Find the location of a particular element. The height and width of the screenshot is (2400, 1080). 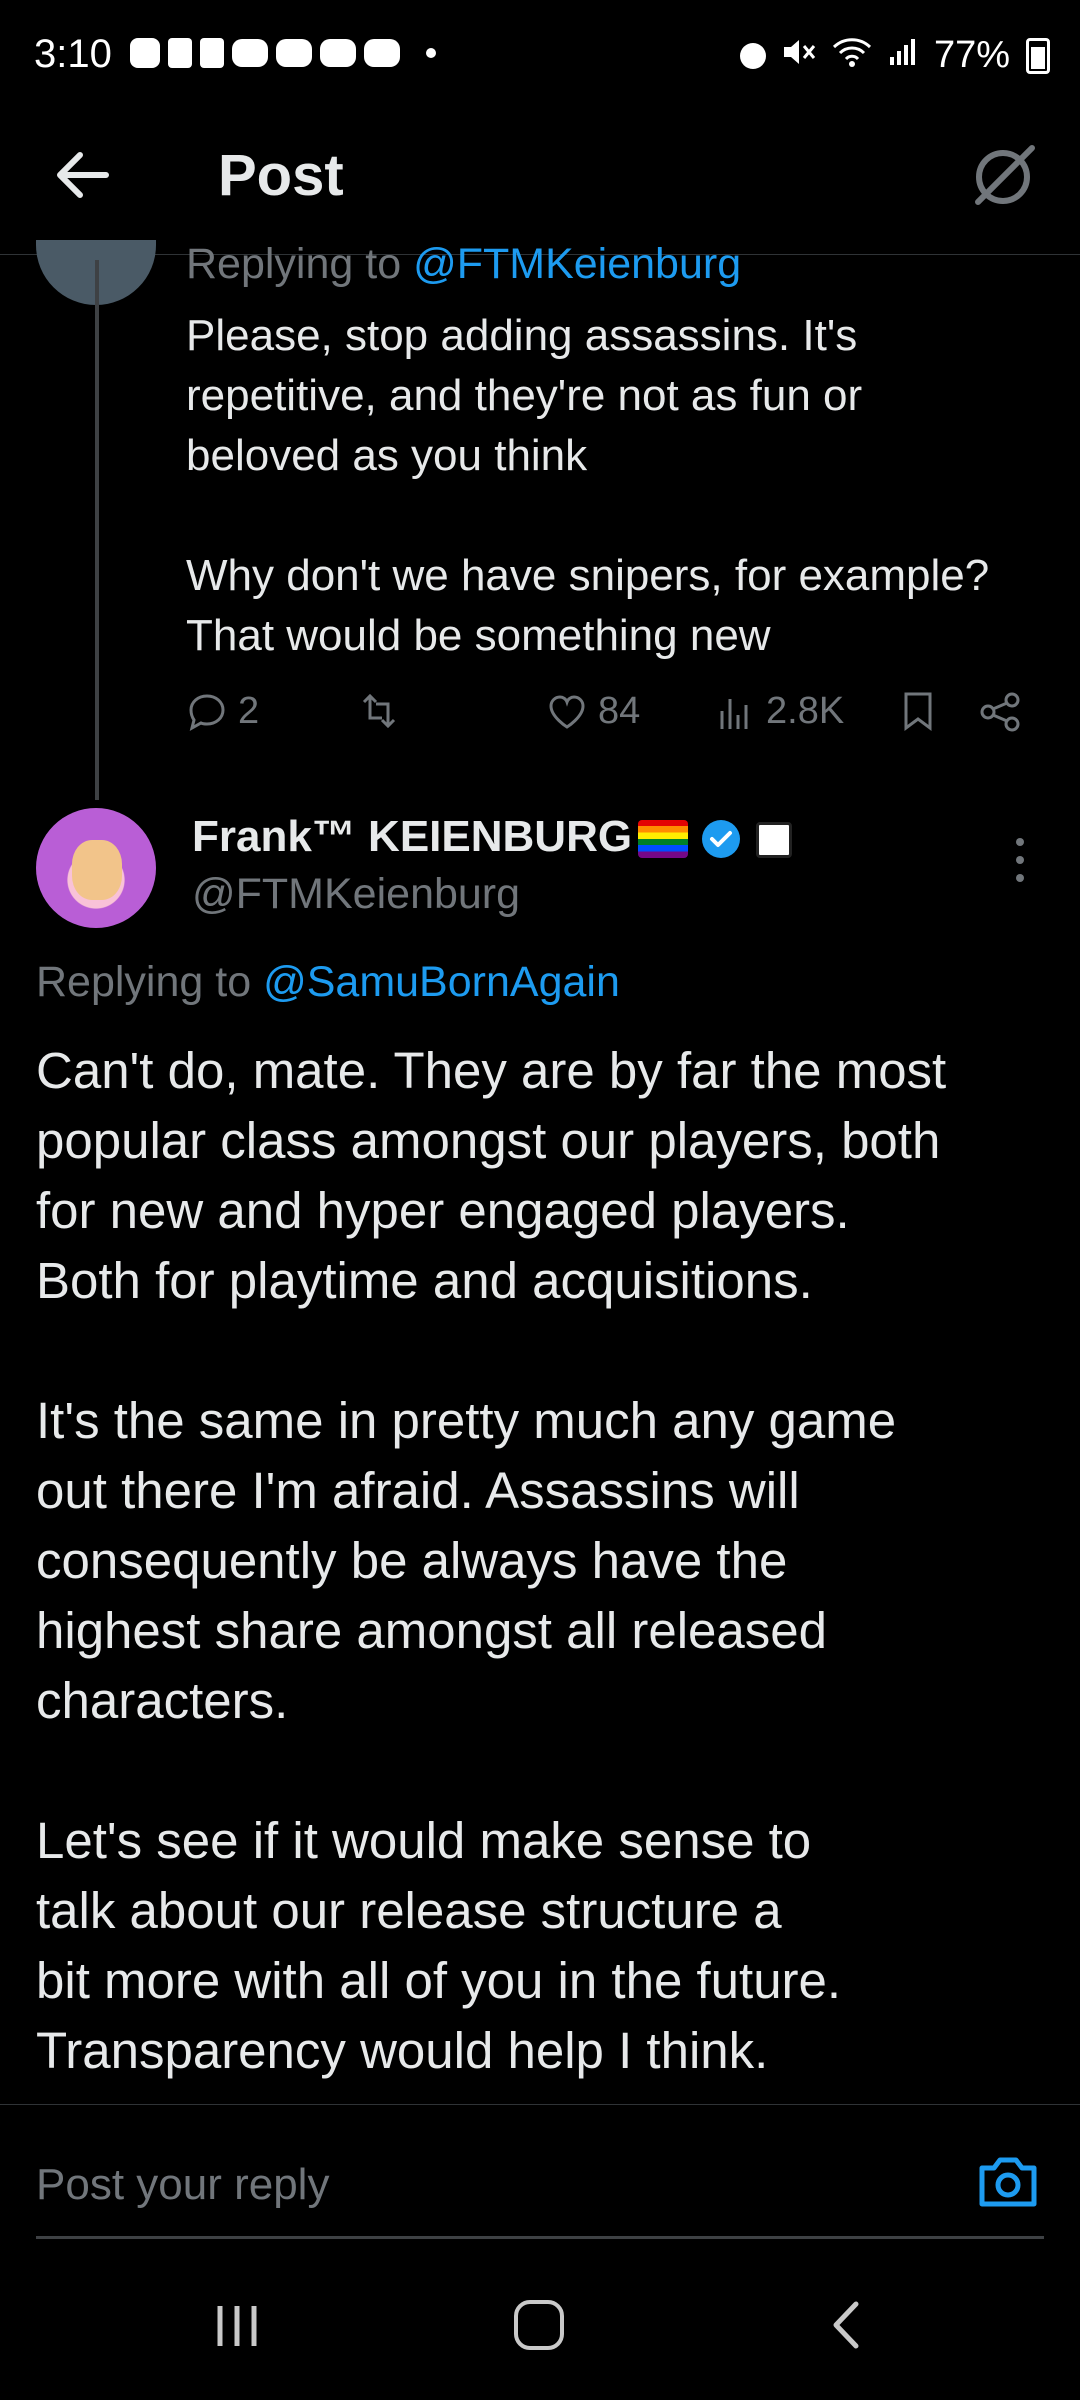

display-name: Frank™ KEIENBURG is located at coordinates (412, 837).